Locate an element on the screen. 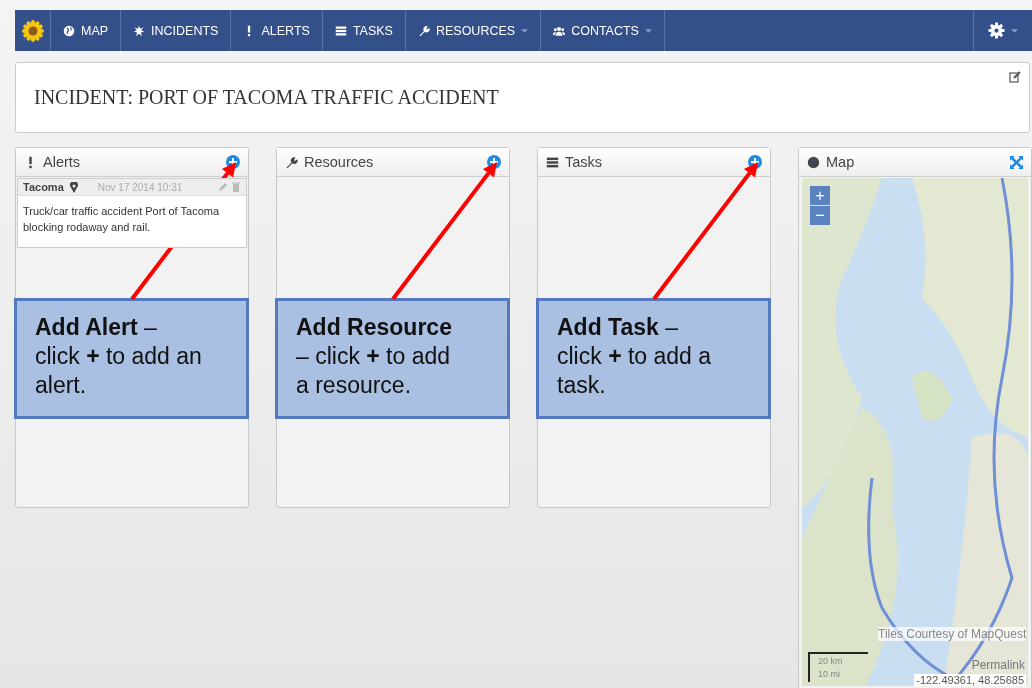 The width and height of the screenshot is (1032, 688). nav-menu-item: CONTACTS is located at coordinates (603, 30).